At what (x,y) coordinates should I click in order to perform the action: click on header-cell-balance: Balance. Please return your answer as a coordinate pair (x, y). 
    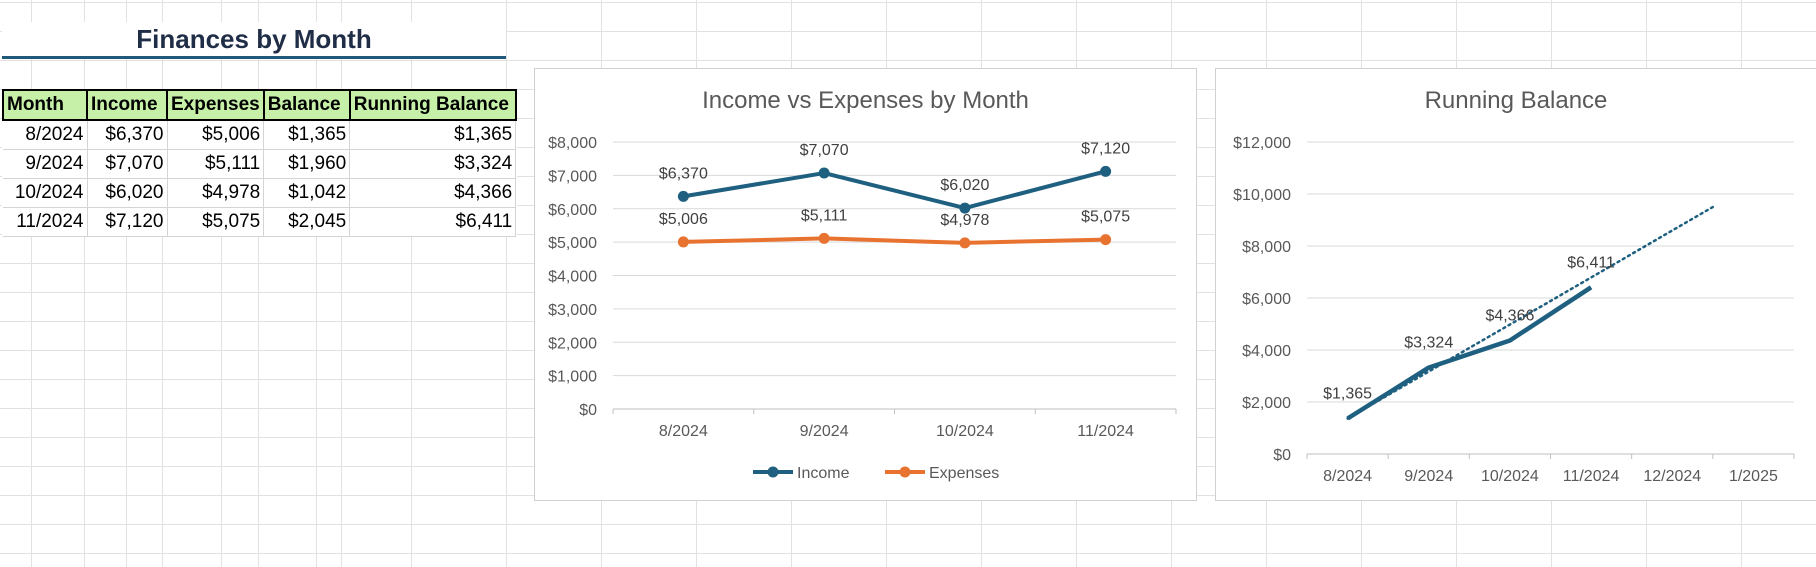
    Looking at the image, I should click on (306, 105).